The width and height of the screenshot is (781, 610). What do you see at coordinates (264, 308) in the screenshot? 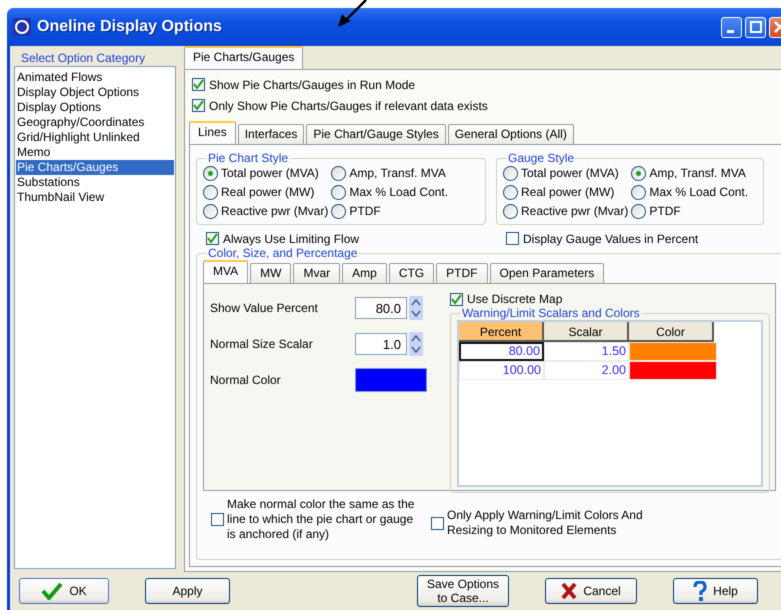
I see `field-label: Show Value Percent` at bounding box center [264, 308].